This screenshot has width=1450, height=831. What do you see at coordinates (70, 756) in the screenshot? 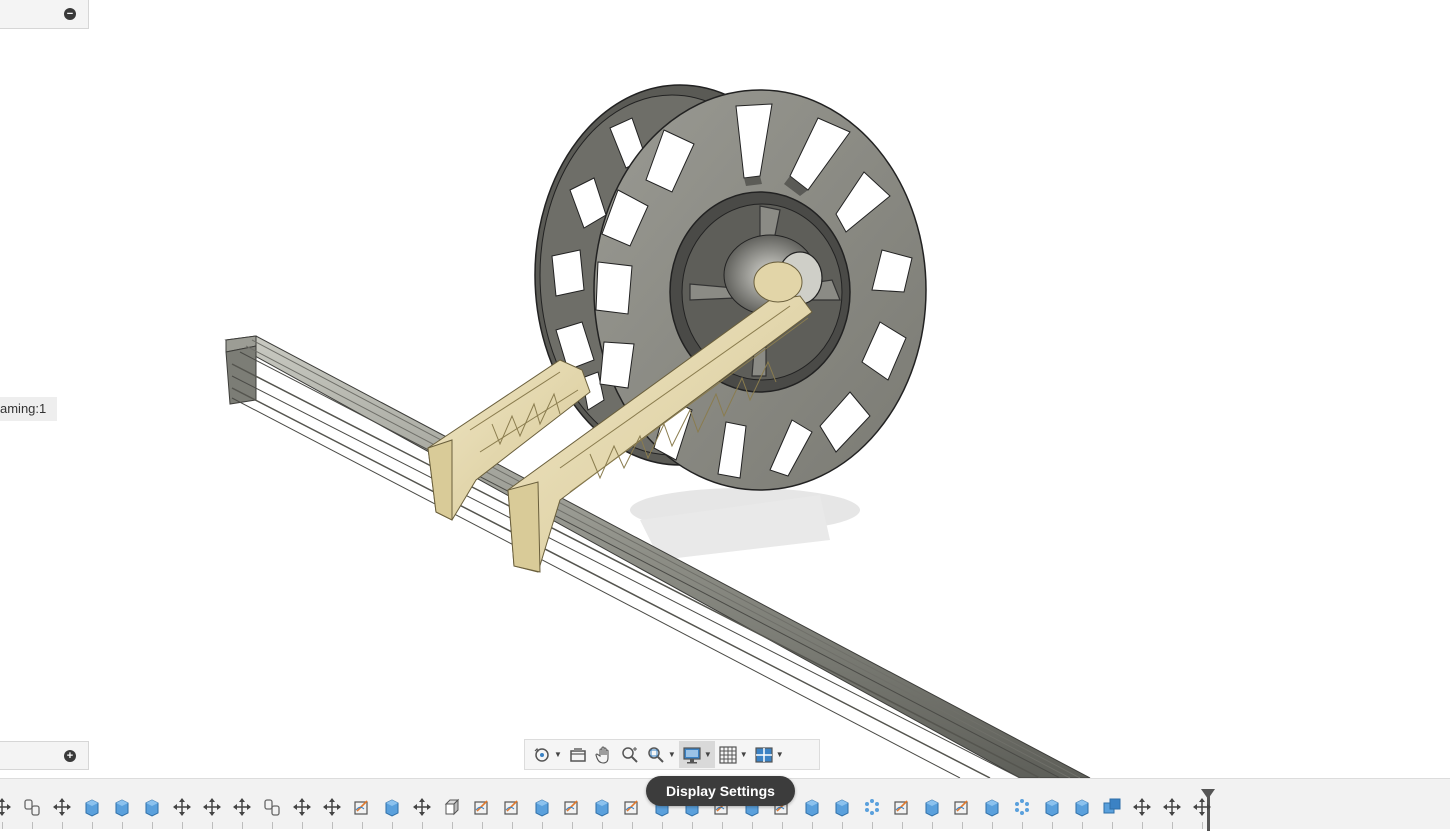
I see `expand-panel-button: +` at bounding box center [70, 756].